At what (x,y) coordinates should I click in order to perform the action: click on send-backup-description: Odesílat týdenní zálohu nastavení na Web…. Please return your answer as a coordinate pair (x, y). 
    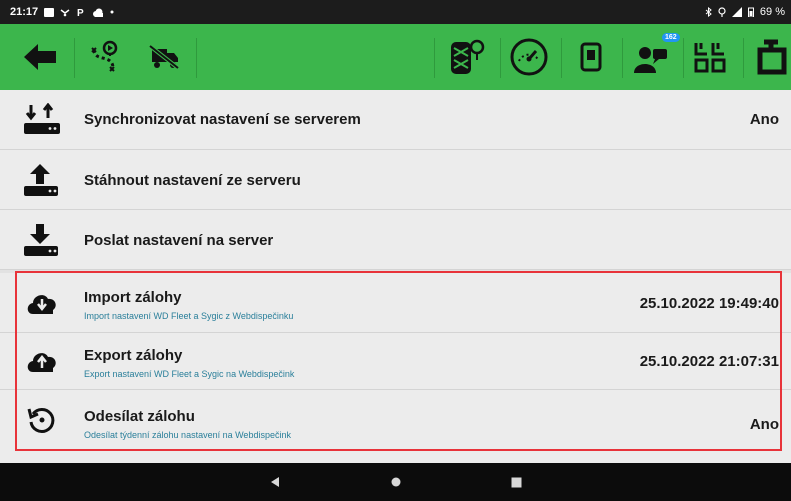
    Looking at the image, I should click on (187, 435).